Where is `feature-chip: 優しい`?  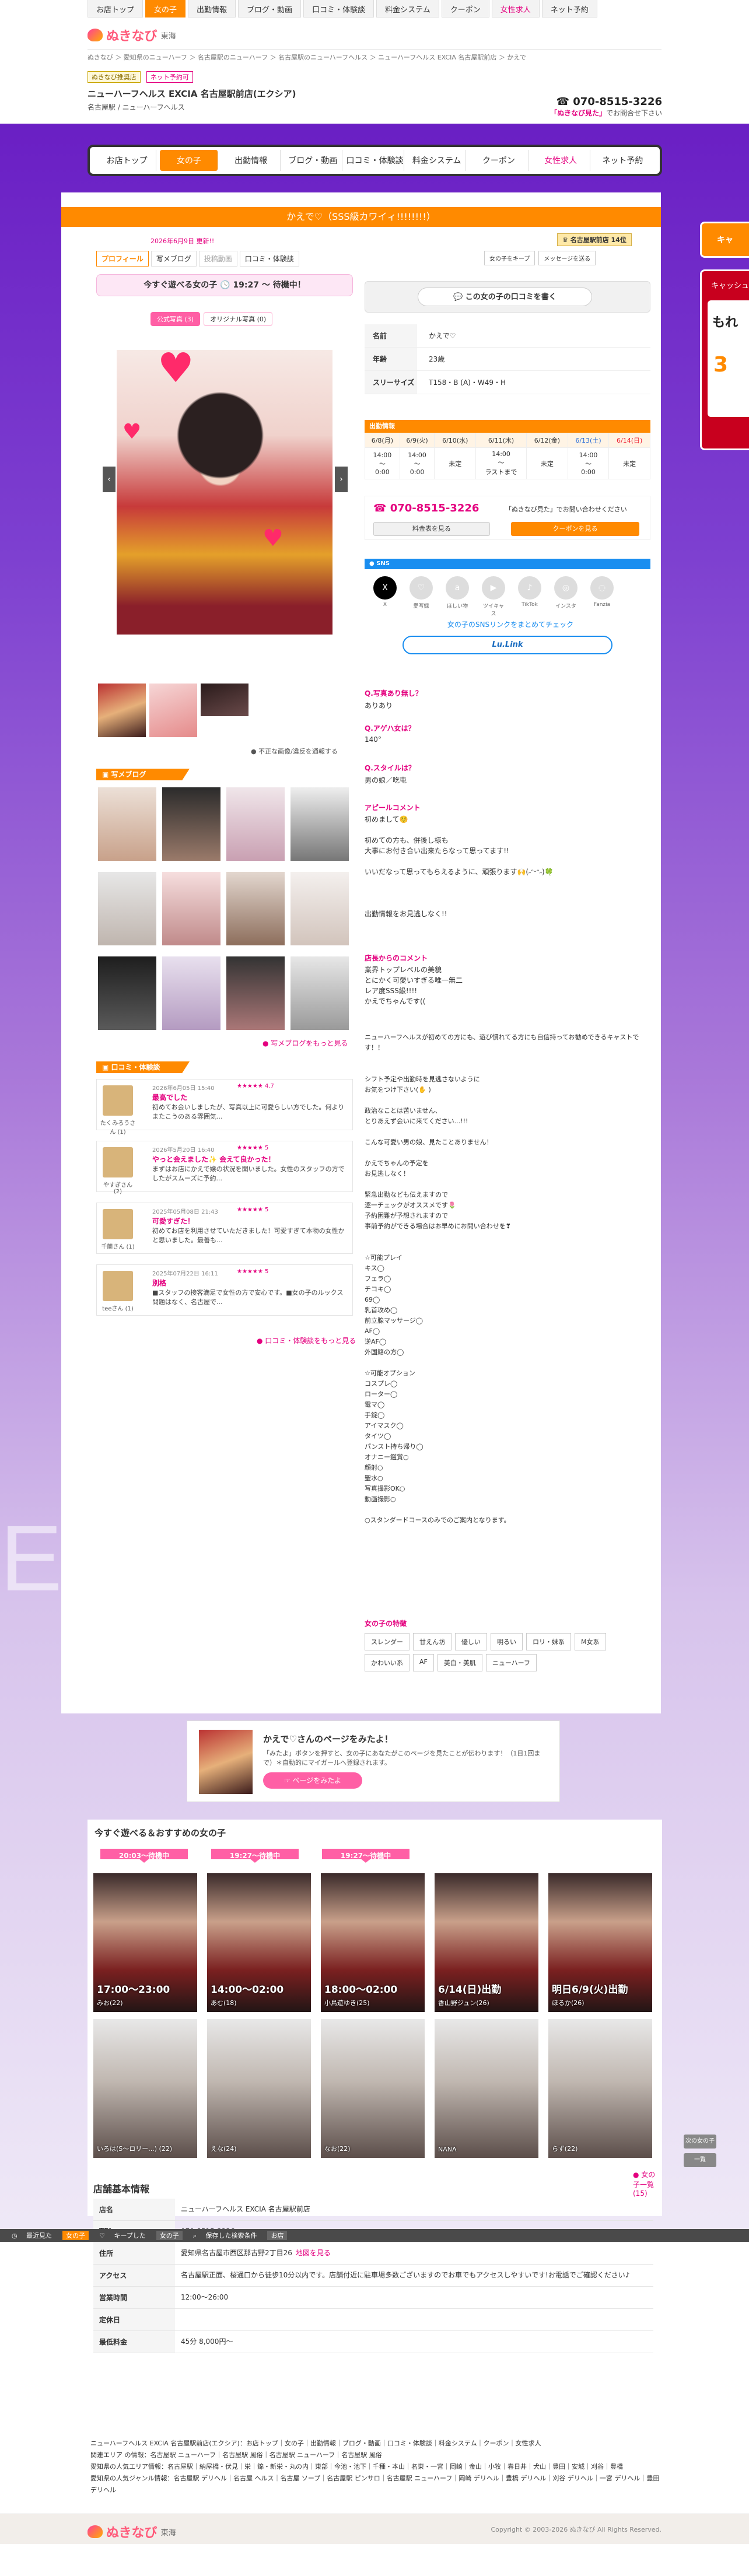 feature-chip: 優しい is located at coordinates (471, 1641).